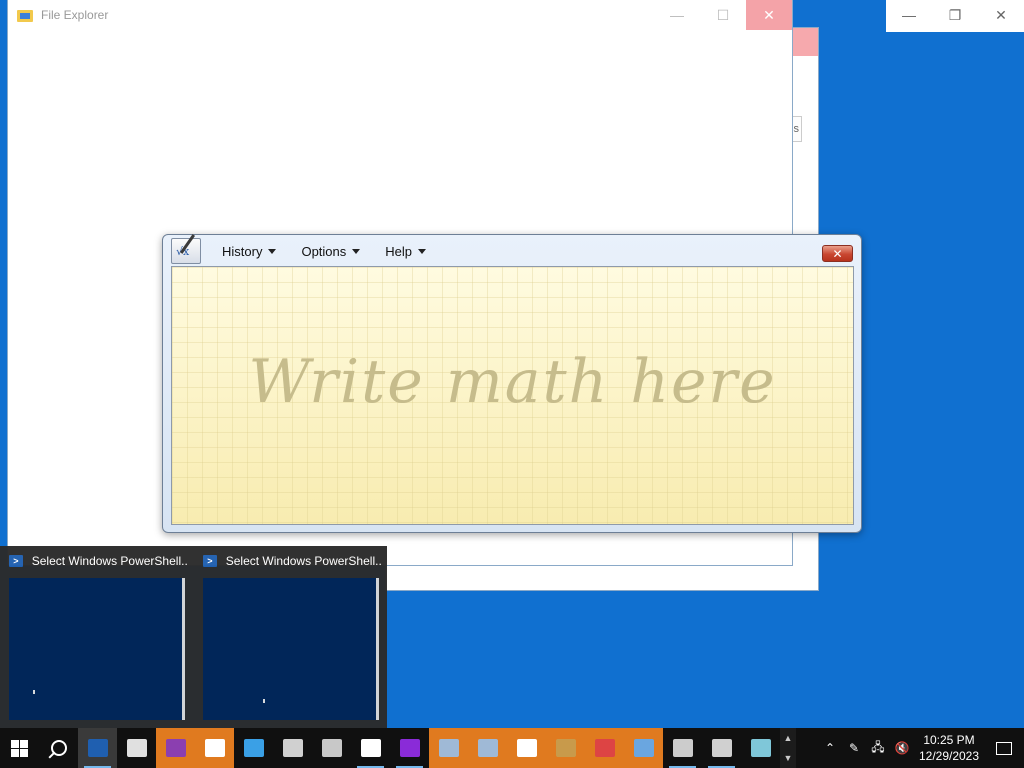 Image resolution: width=1024 pixels, height=768 pixels. Describe the element at coordinates (949, 756) in the screenshot. I see `clock-date: 12/29/2023` at that location.